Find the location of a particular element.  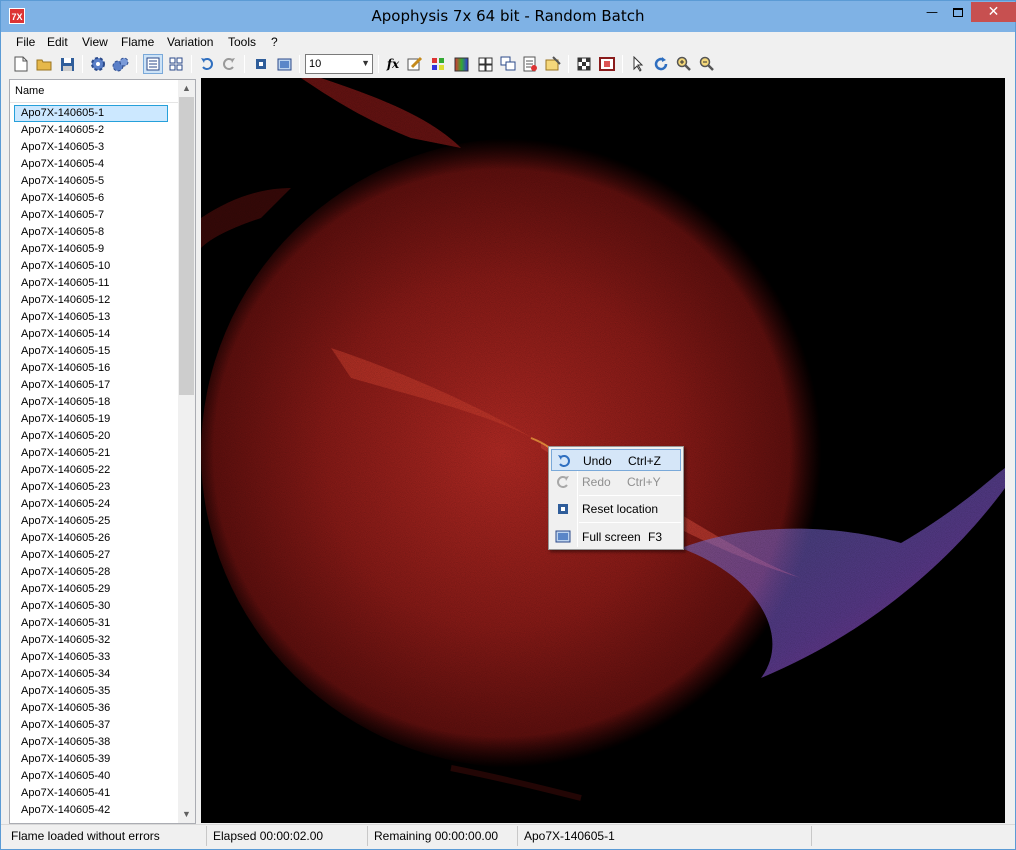

scroll-up-icon: ▲ is located at coordinates (186, 88).